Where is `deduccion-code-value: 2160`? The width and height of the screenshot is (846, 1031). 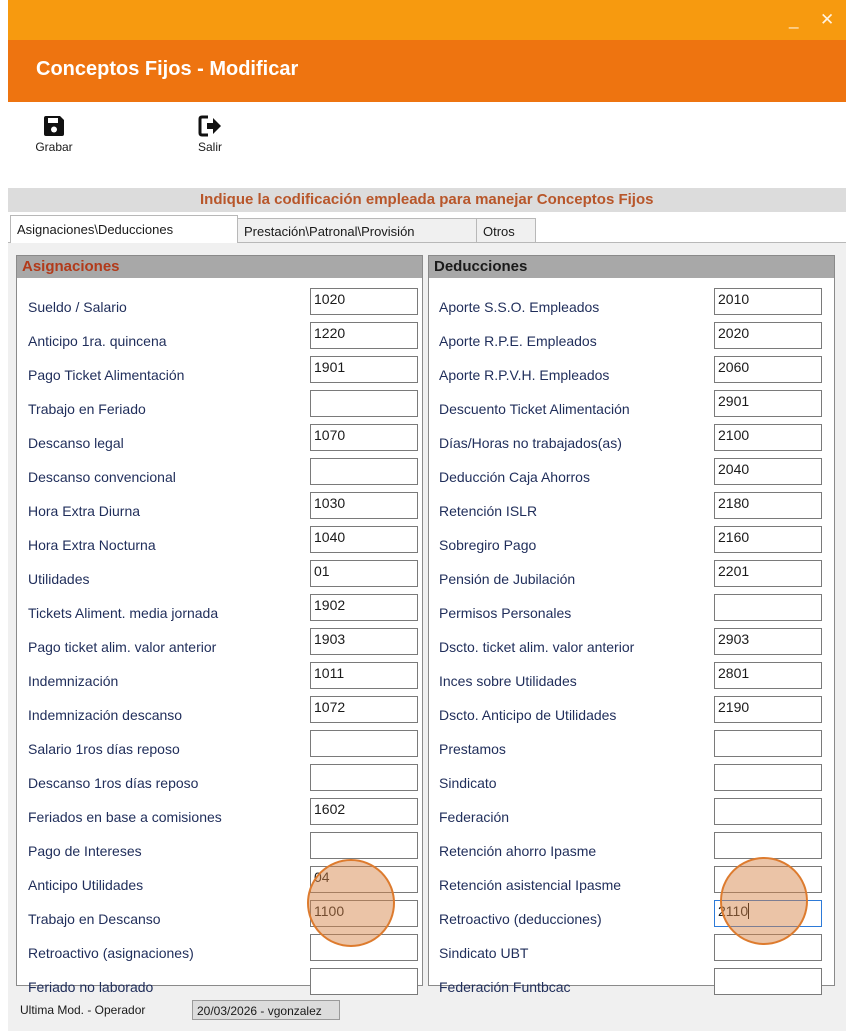 deduccion-code-value: 2160 is located at coordinates (734, 537).